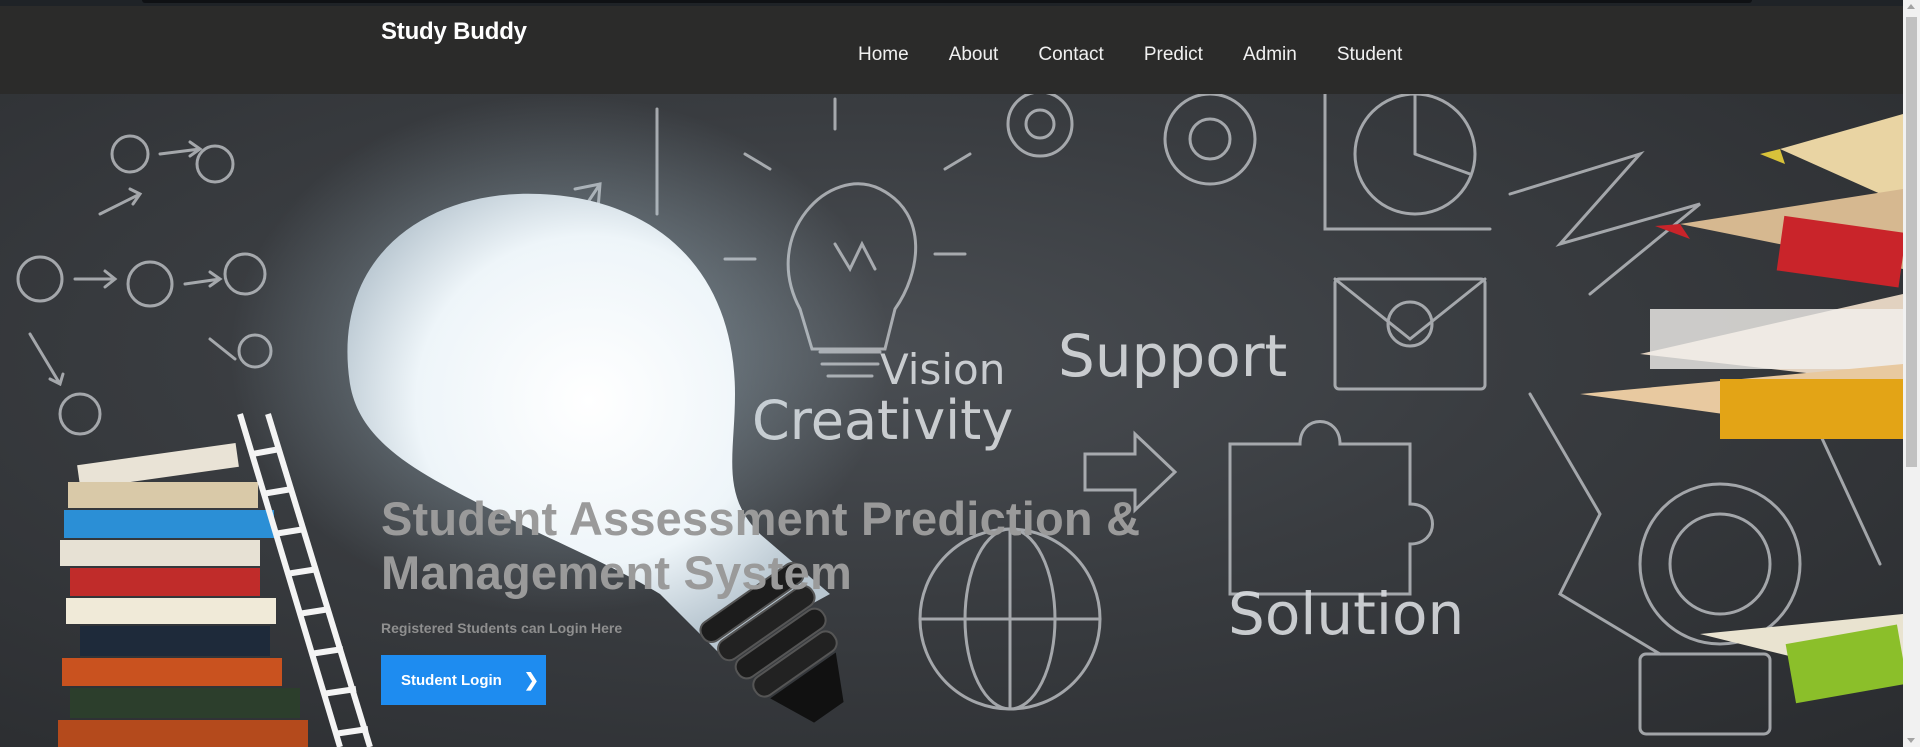 The width and height of the screenshot is (1920, 747). What do you see at coordinates (451, 680) in the screenshot?
I see `student-login-label: Student Login` at bounding box center [451, 680].